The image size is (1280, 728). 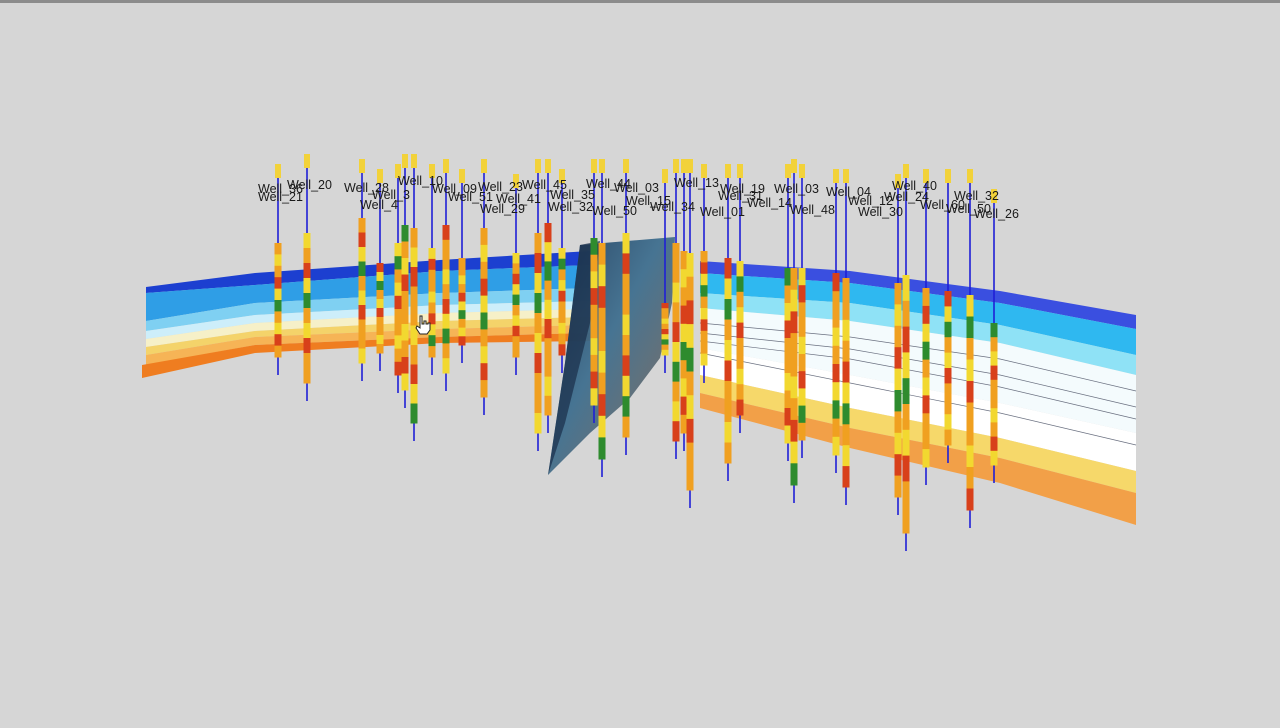 I want to click on well-label: Well_14, so click(x=769, y=203).